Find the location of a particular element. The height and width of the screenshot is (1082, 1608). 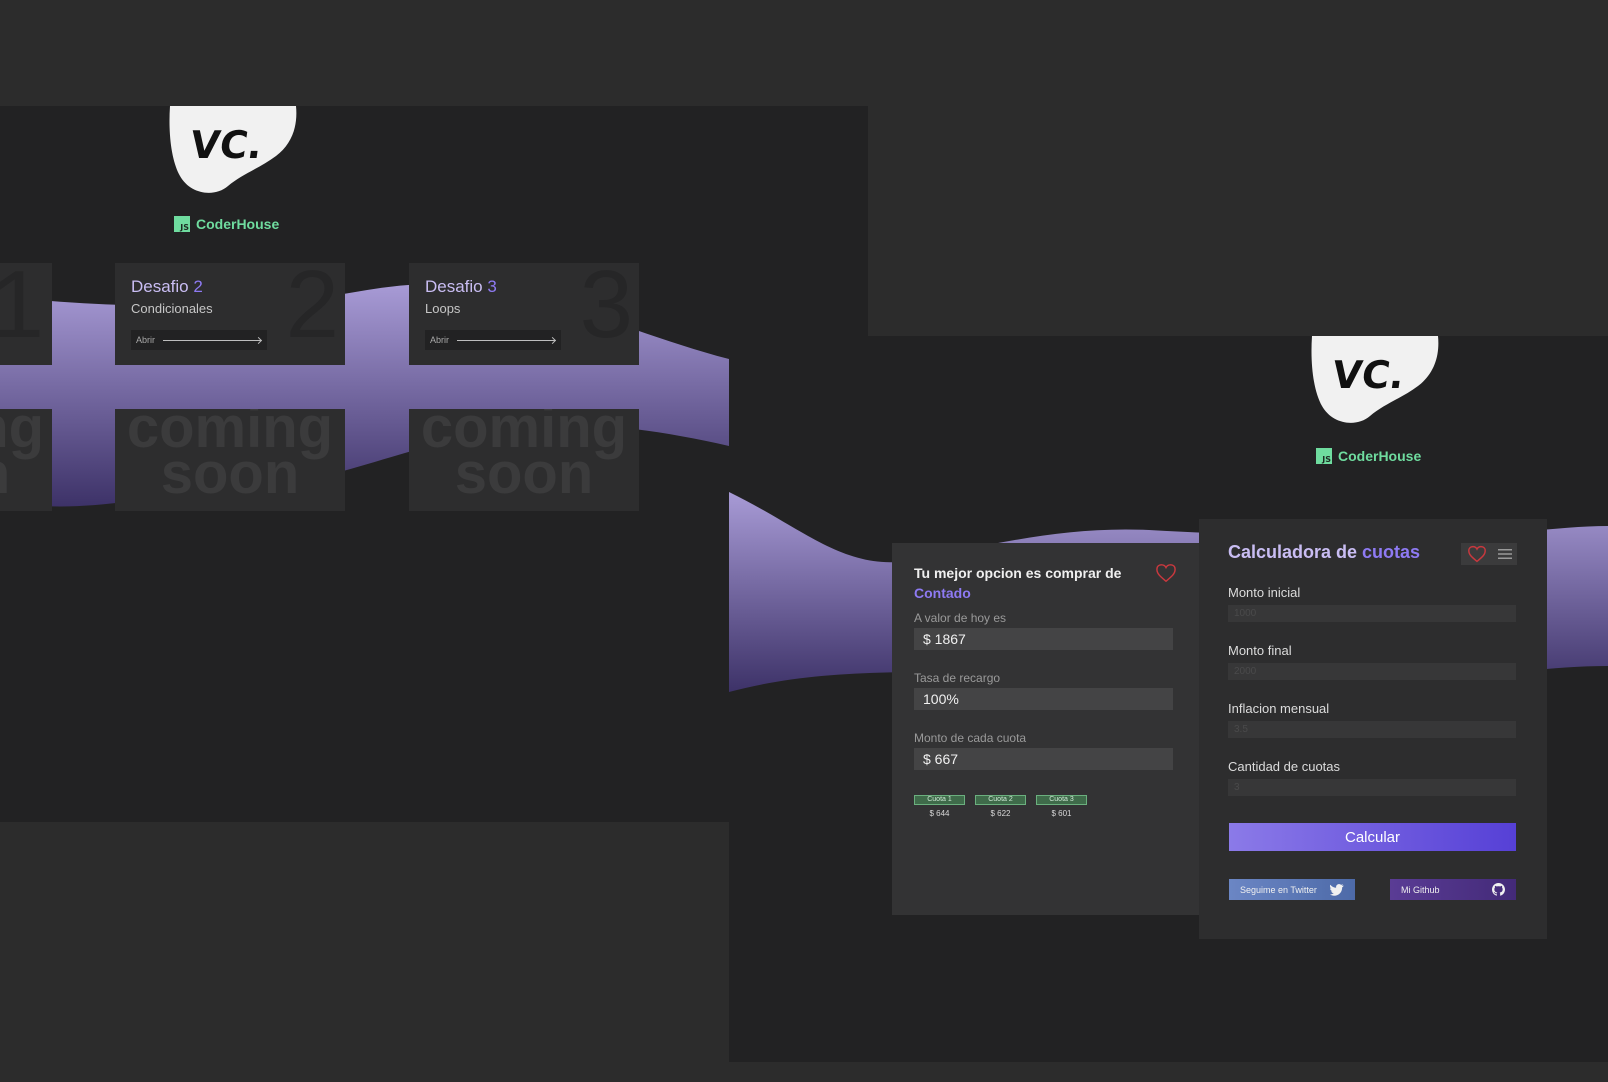

github-button: Mi Github is located at coordinates (1453, 889).